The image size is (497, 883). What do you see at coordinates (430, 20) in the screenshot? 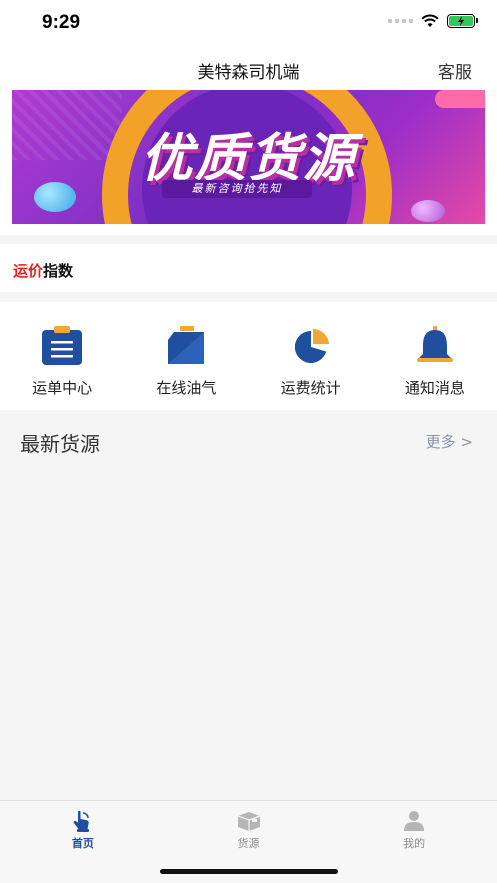
I see `wifi-icon` at bounding box center [430, 20].